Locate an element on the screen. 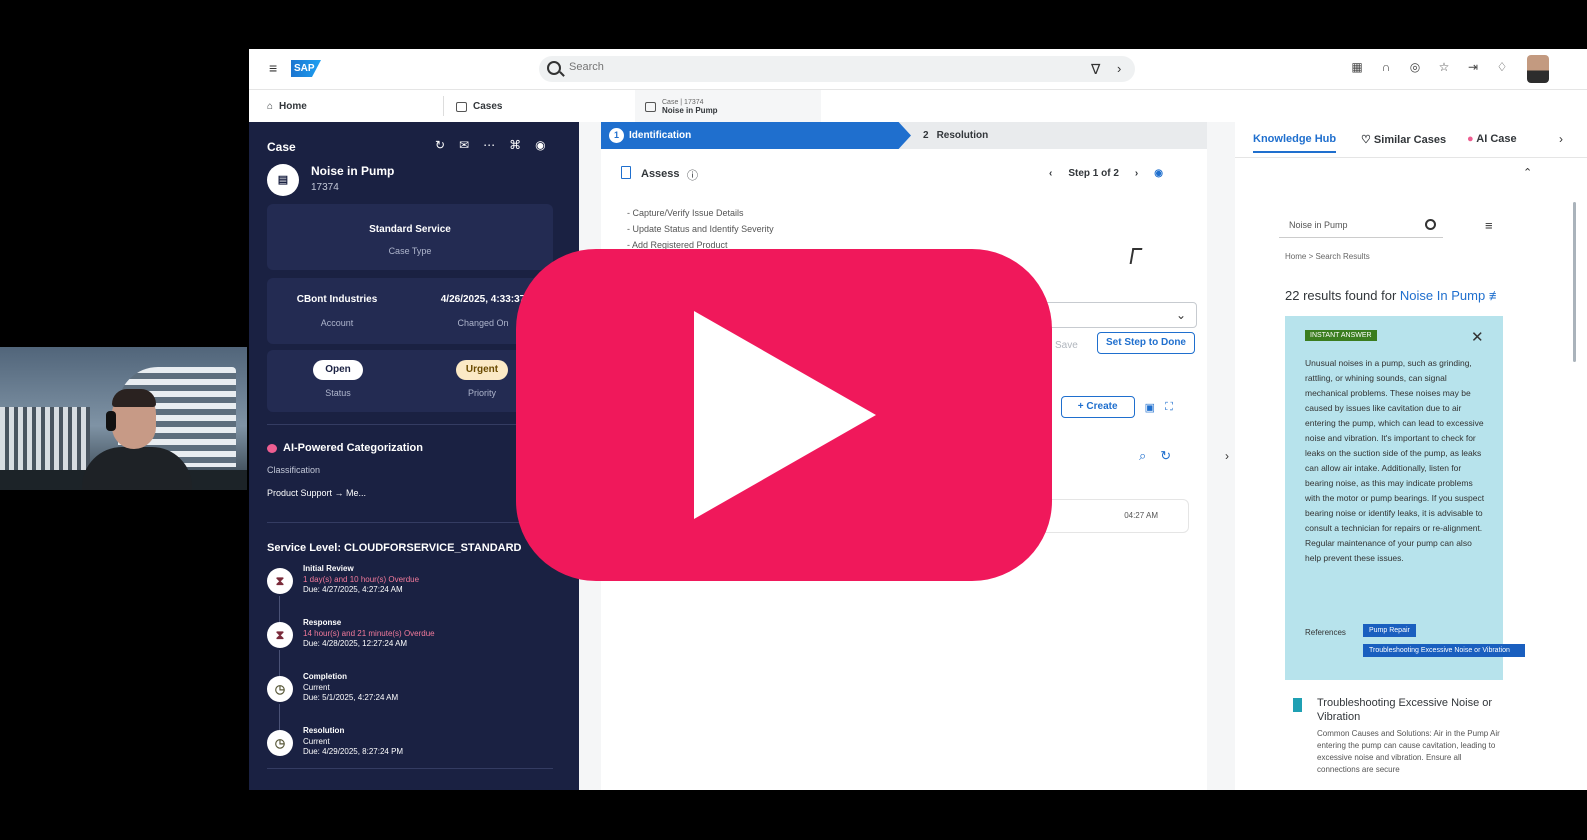 The height and width of the screenshot is (840, 1587). ai-categorization-title: AI-Powered Categorization is located at coordinates (345, 448).